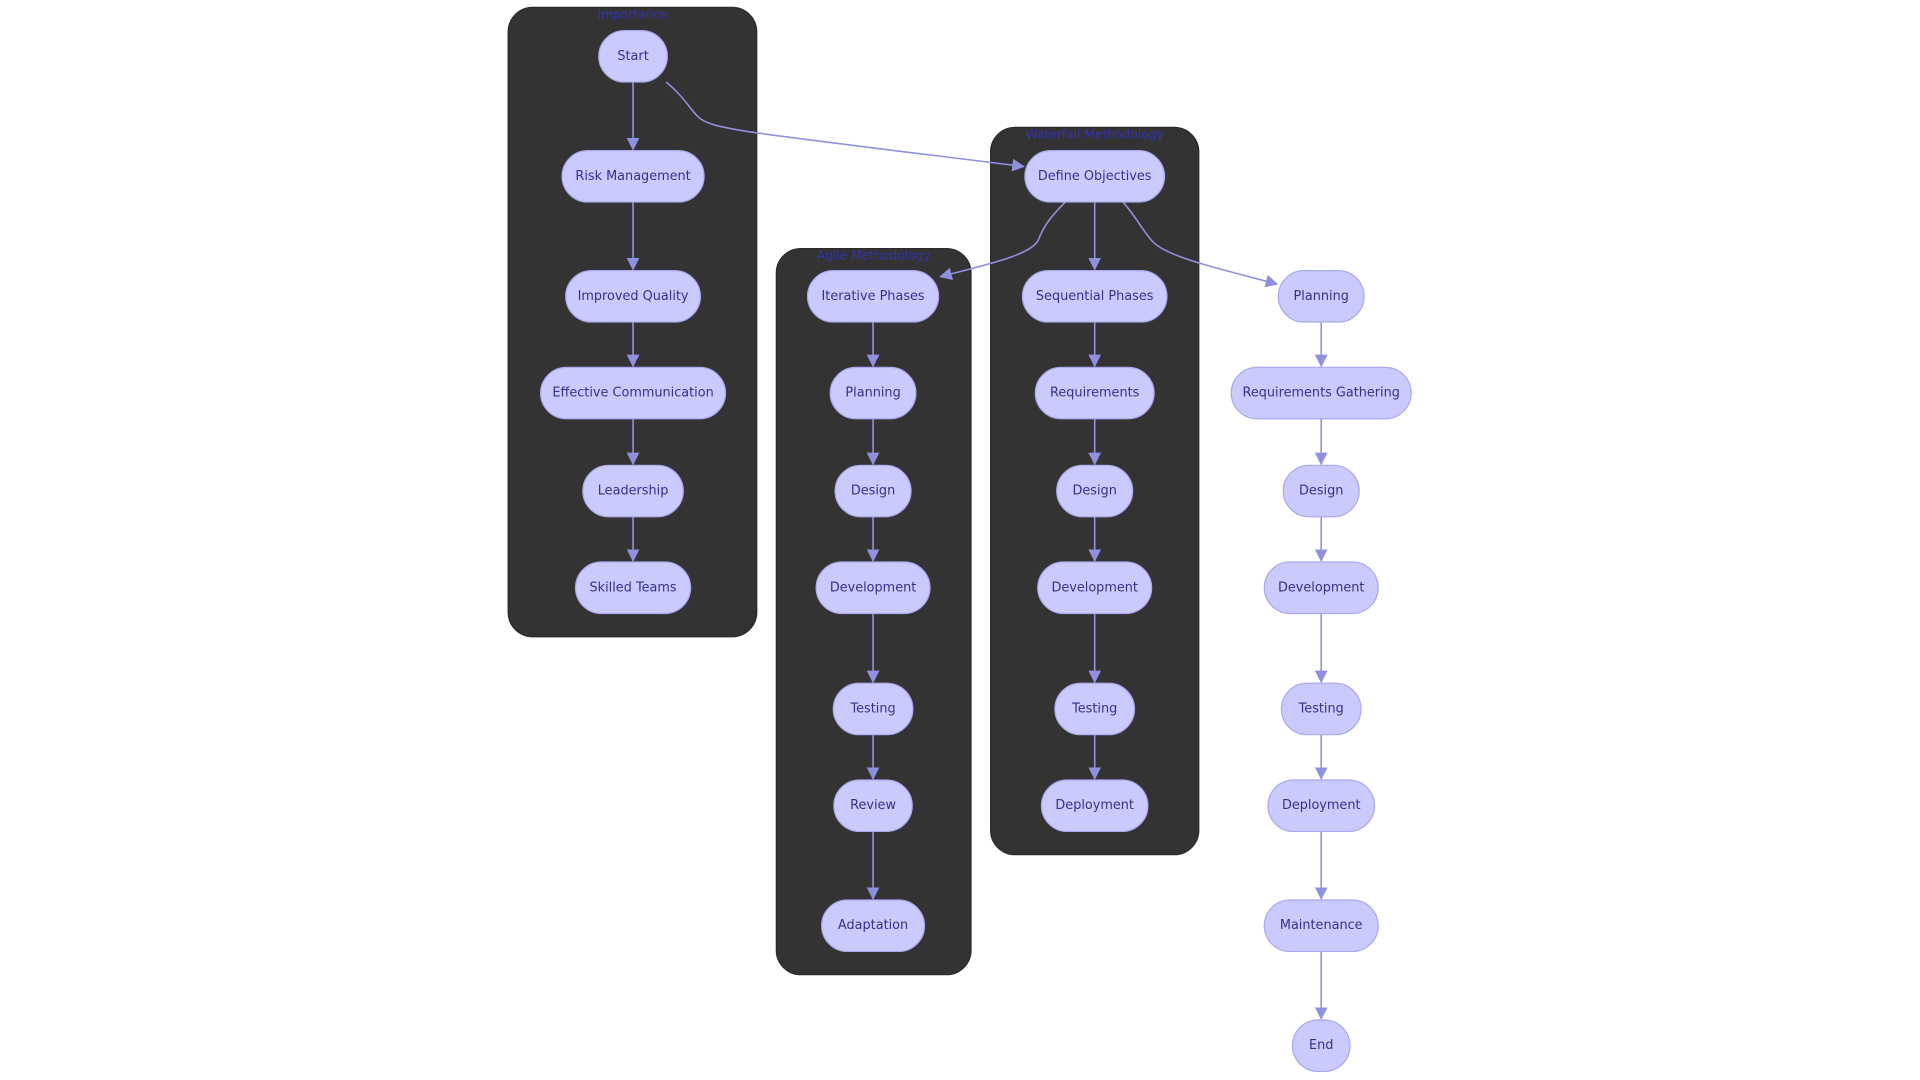 Image resolution: width=1920 pixels, height=1080 pixels. Describe the element at coordinates (1095, 134) in the screenshot. I see `cluster-title: Waterfall Methodology` at that location.